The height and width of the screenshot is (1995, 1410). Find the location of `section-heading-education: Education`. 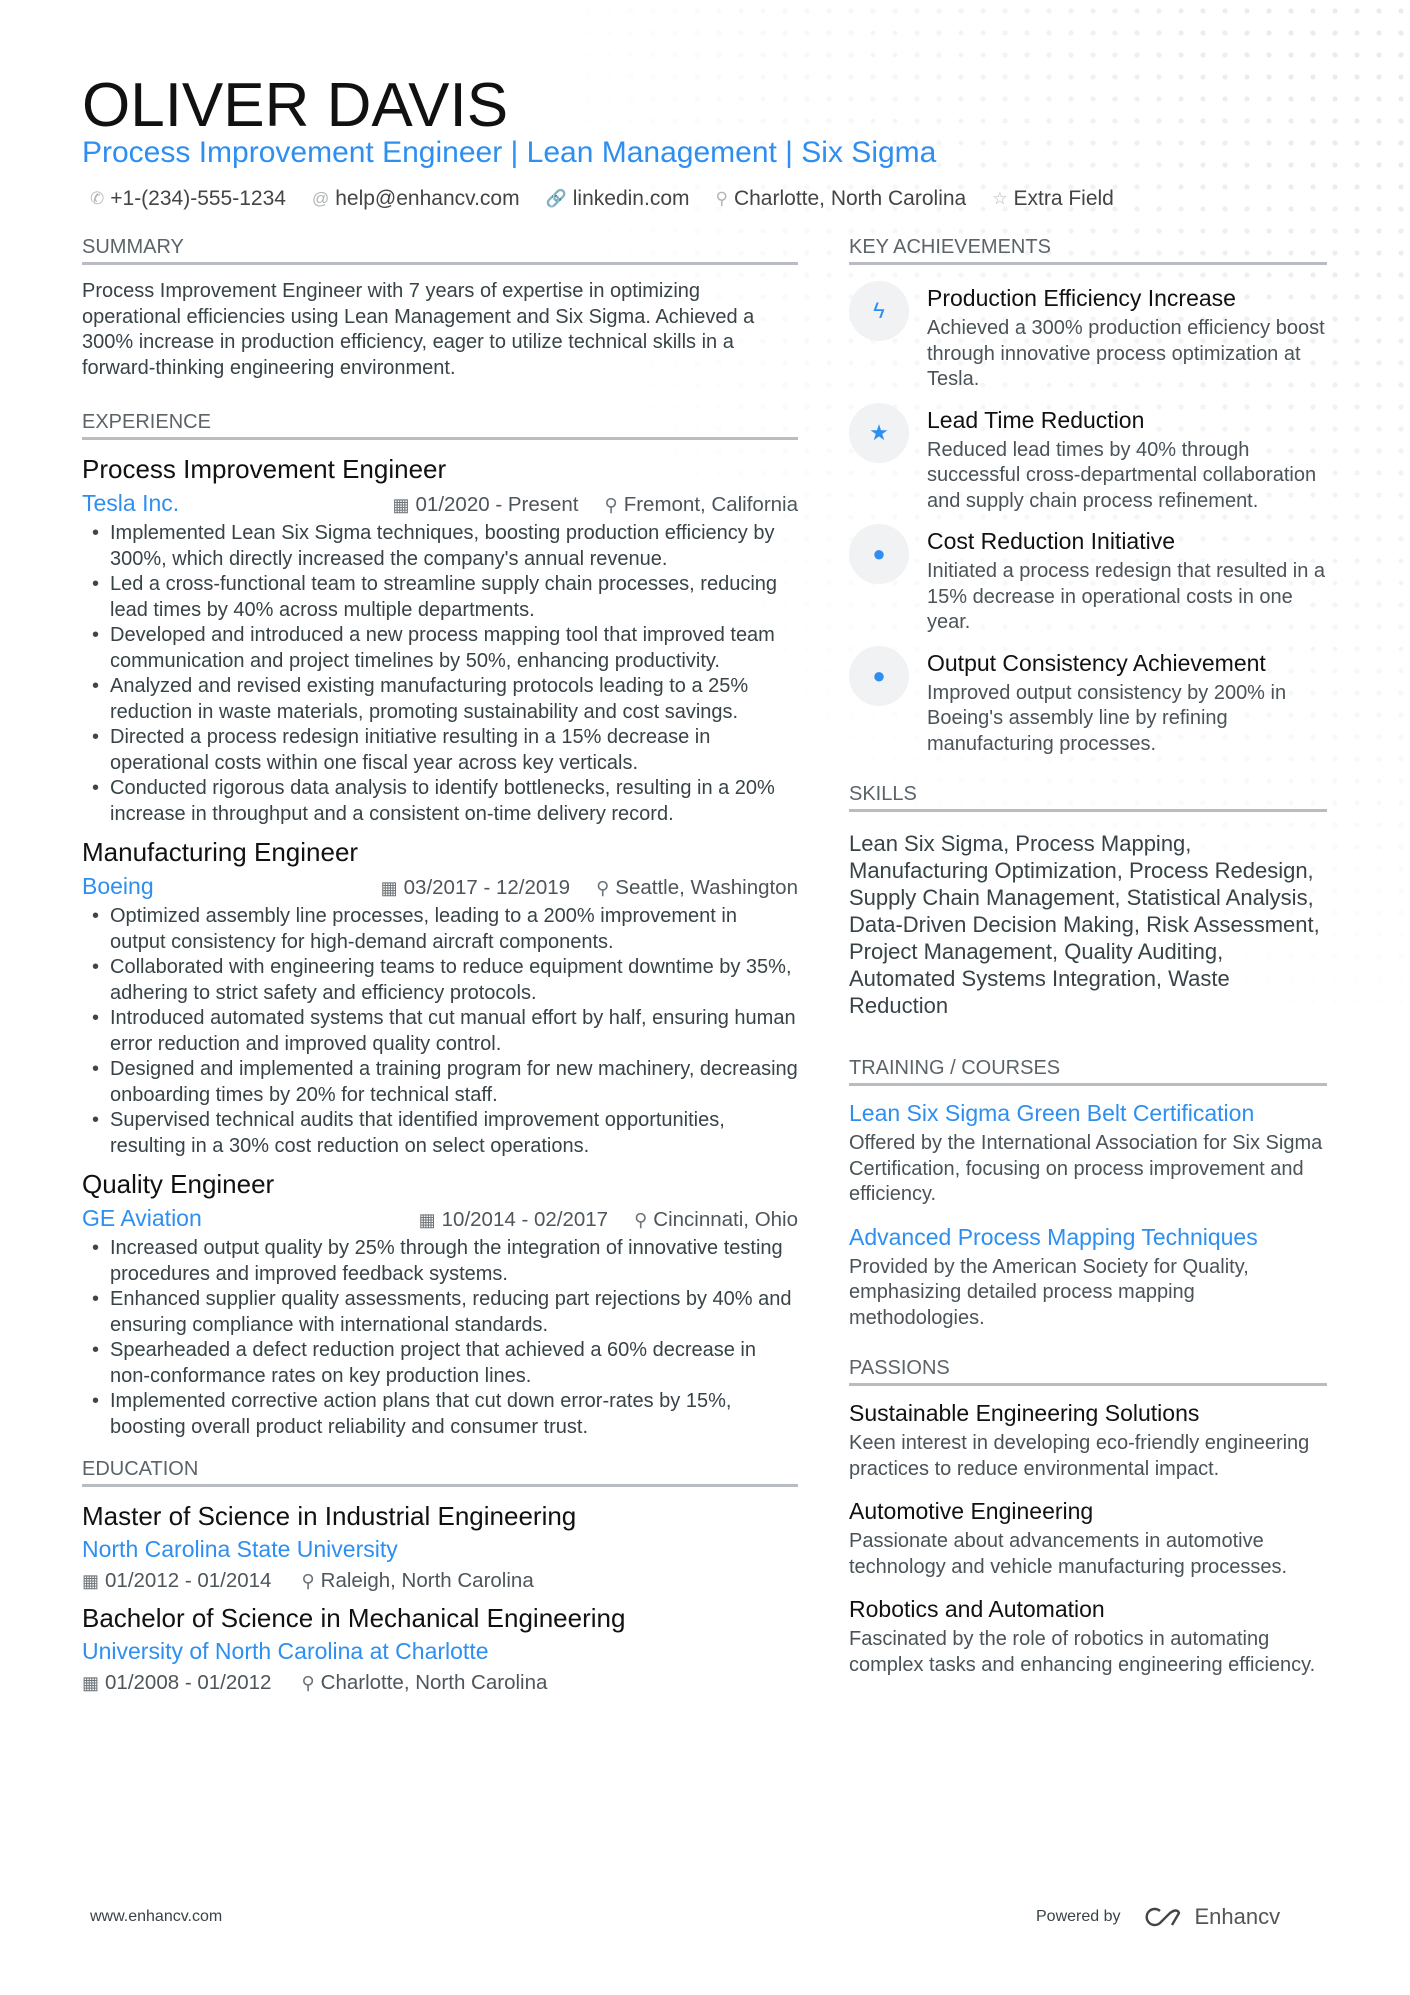

section-heading-education: Education is located at coordinates (440, 1472).